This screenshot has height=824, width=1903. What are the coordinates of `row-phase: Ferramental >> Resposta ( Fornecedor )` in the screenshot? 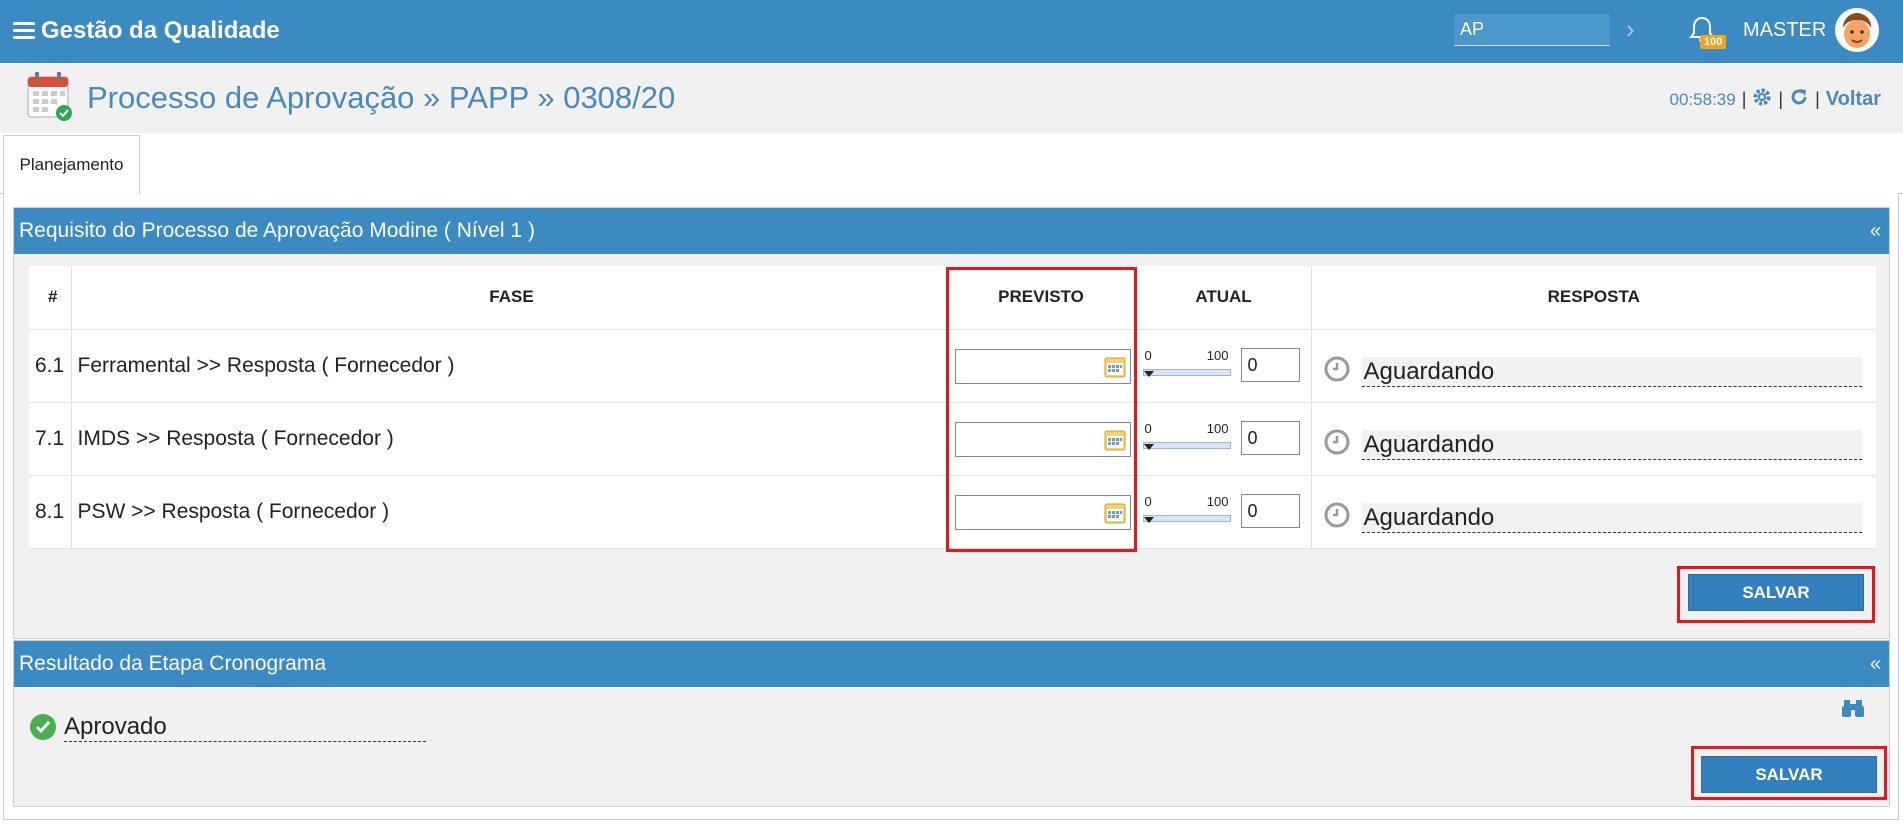 It's located at (509, 366).